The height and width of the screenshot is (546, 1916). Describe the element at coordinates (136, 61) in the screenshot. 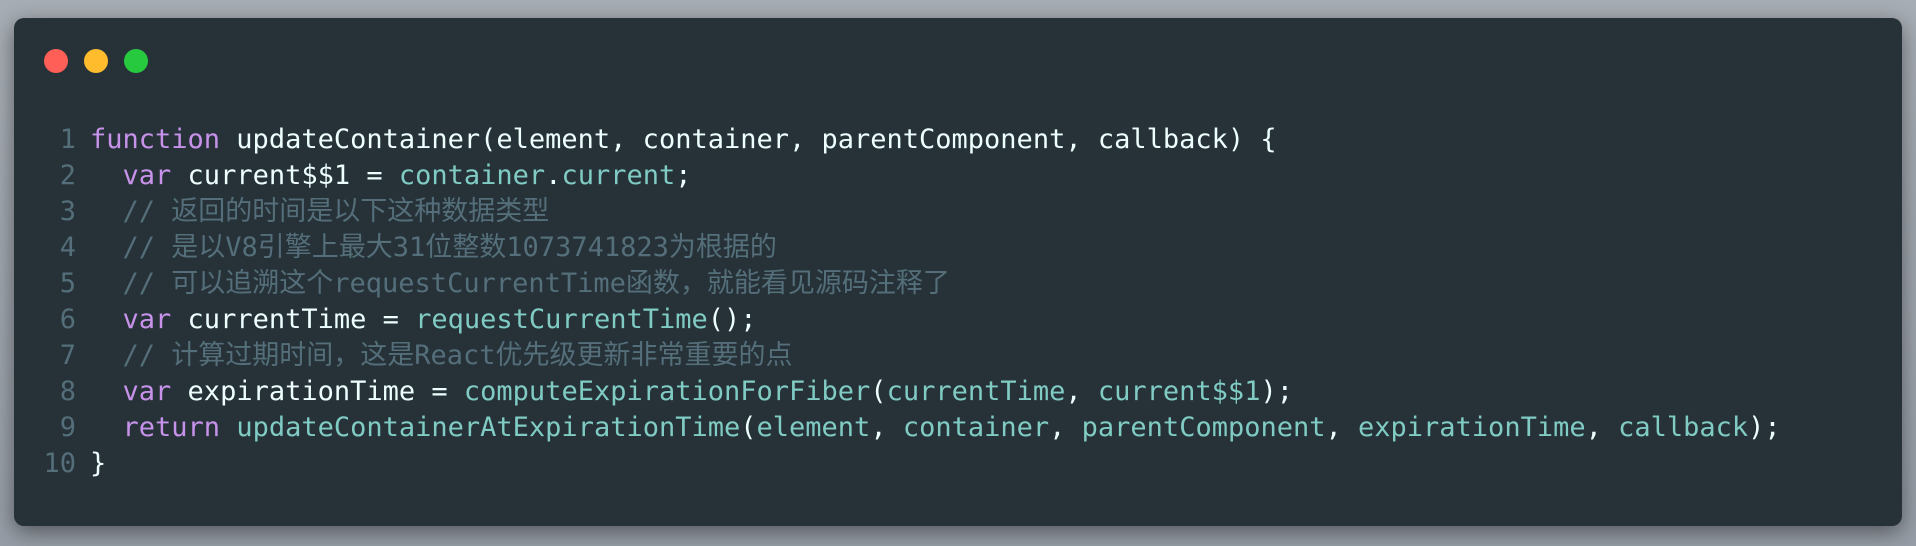

I see `maximize-button` at that location.